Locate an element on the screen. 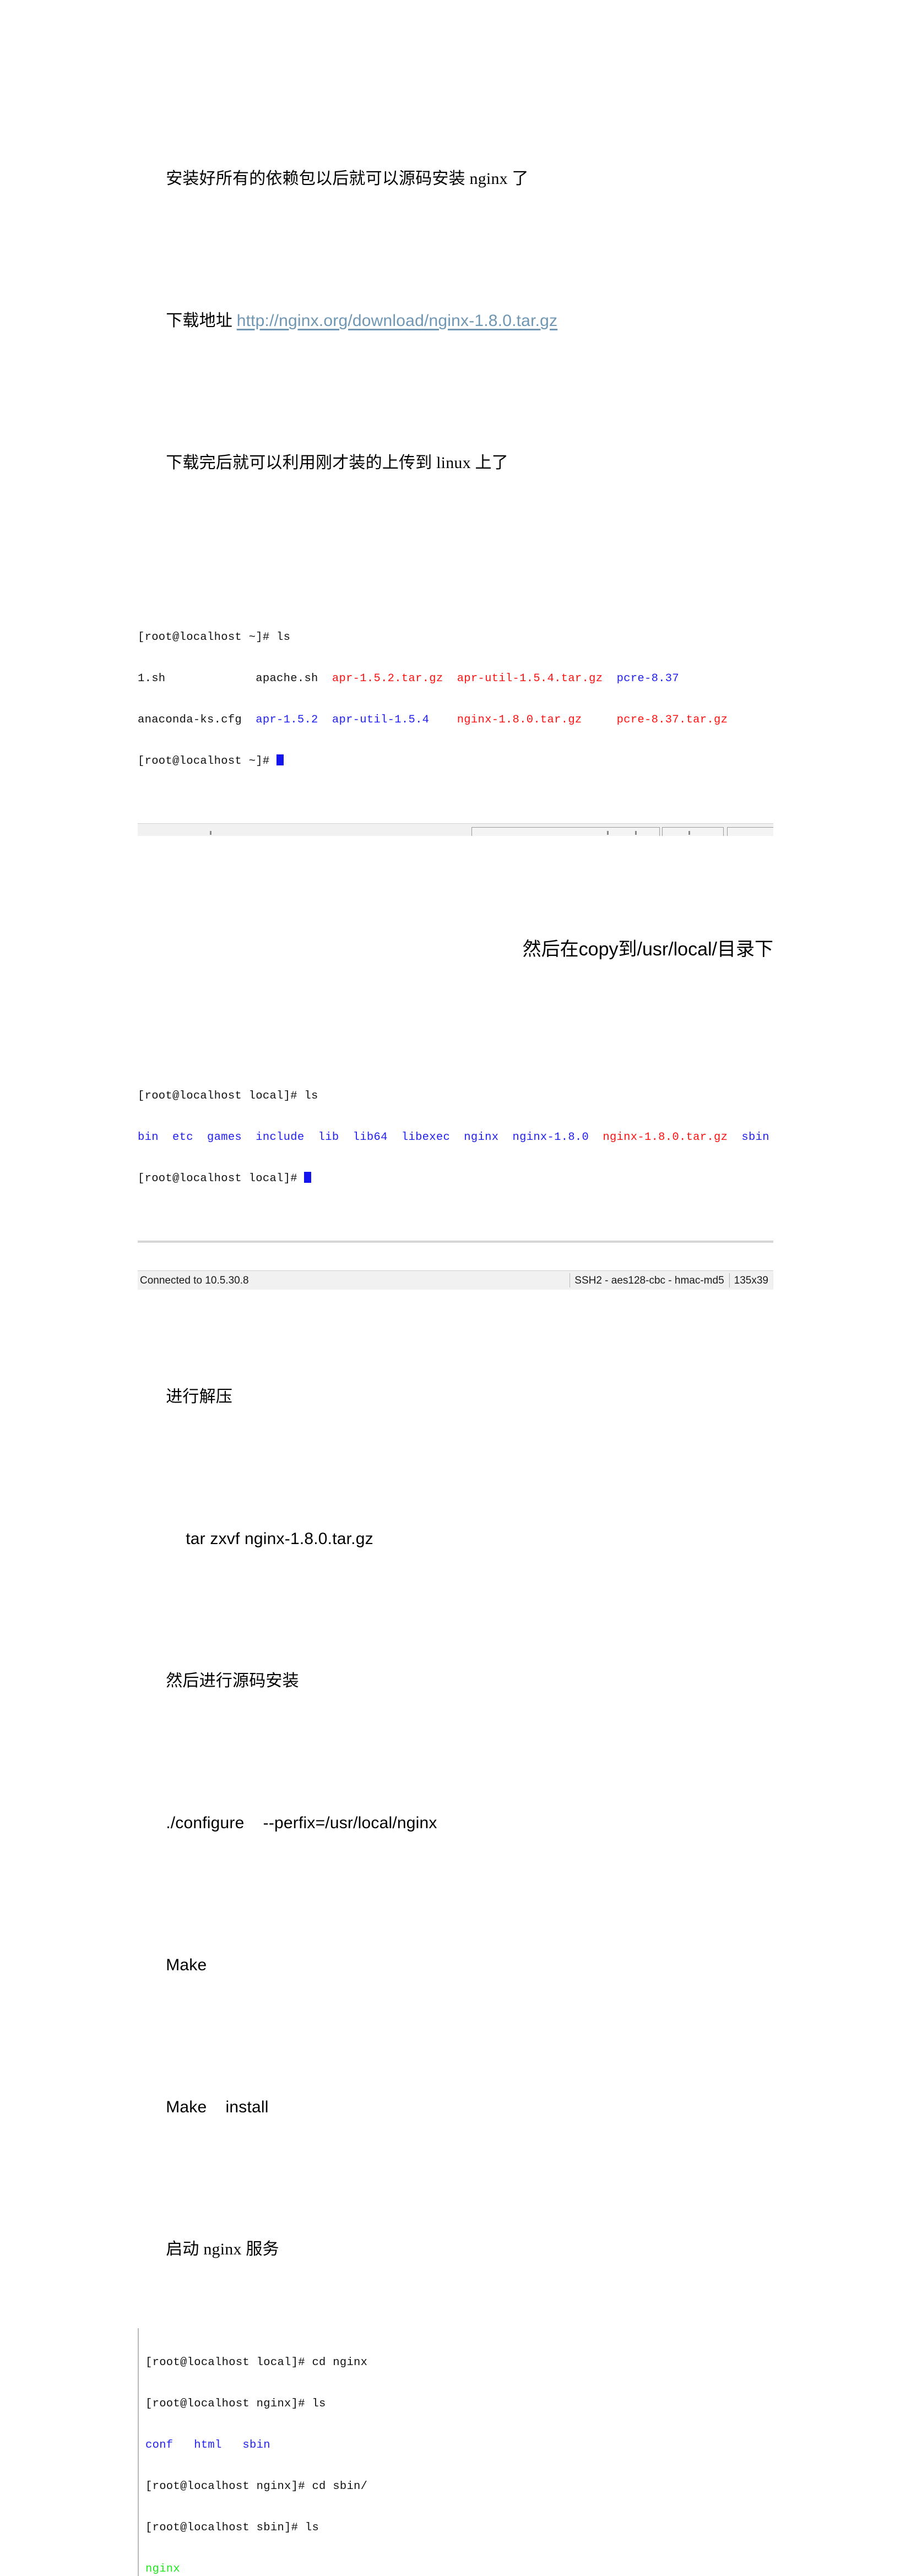  then-source-install-text: 然后进行源码安装 is located at coordinates (232, 1681).